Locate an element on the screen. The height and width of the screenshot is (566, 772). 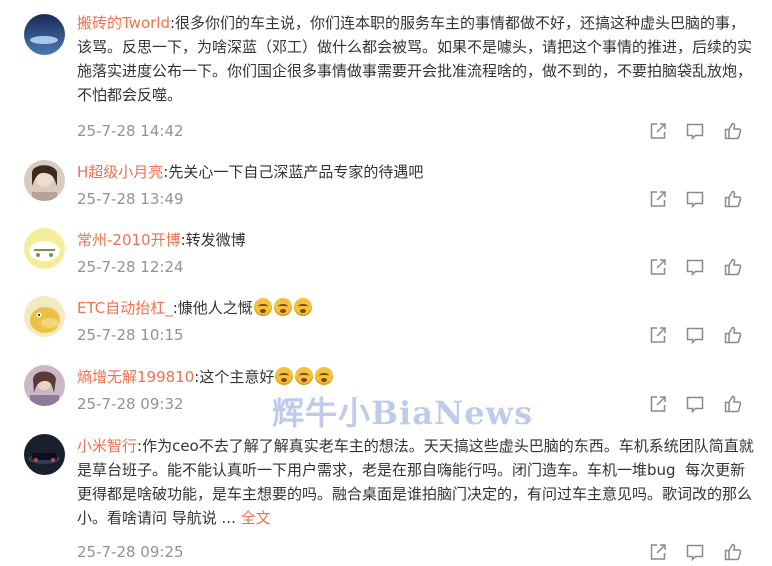
username-link: 熵增无解199810 is located at coordinates (135, 377).